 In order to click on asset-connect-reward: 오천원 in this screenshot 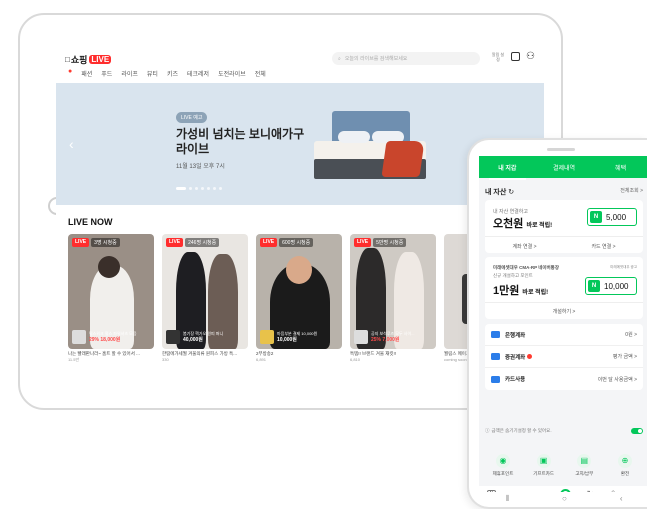, I will do `click(508, 224)`.